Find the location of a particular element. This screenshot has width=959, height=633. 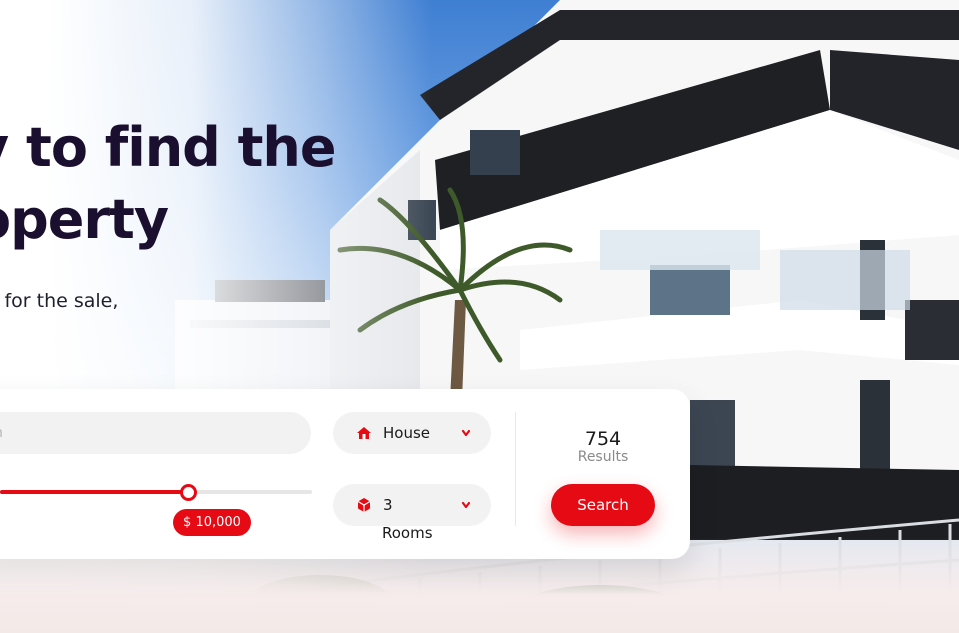

price-slider-track is located at coordinates (156, 492).